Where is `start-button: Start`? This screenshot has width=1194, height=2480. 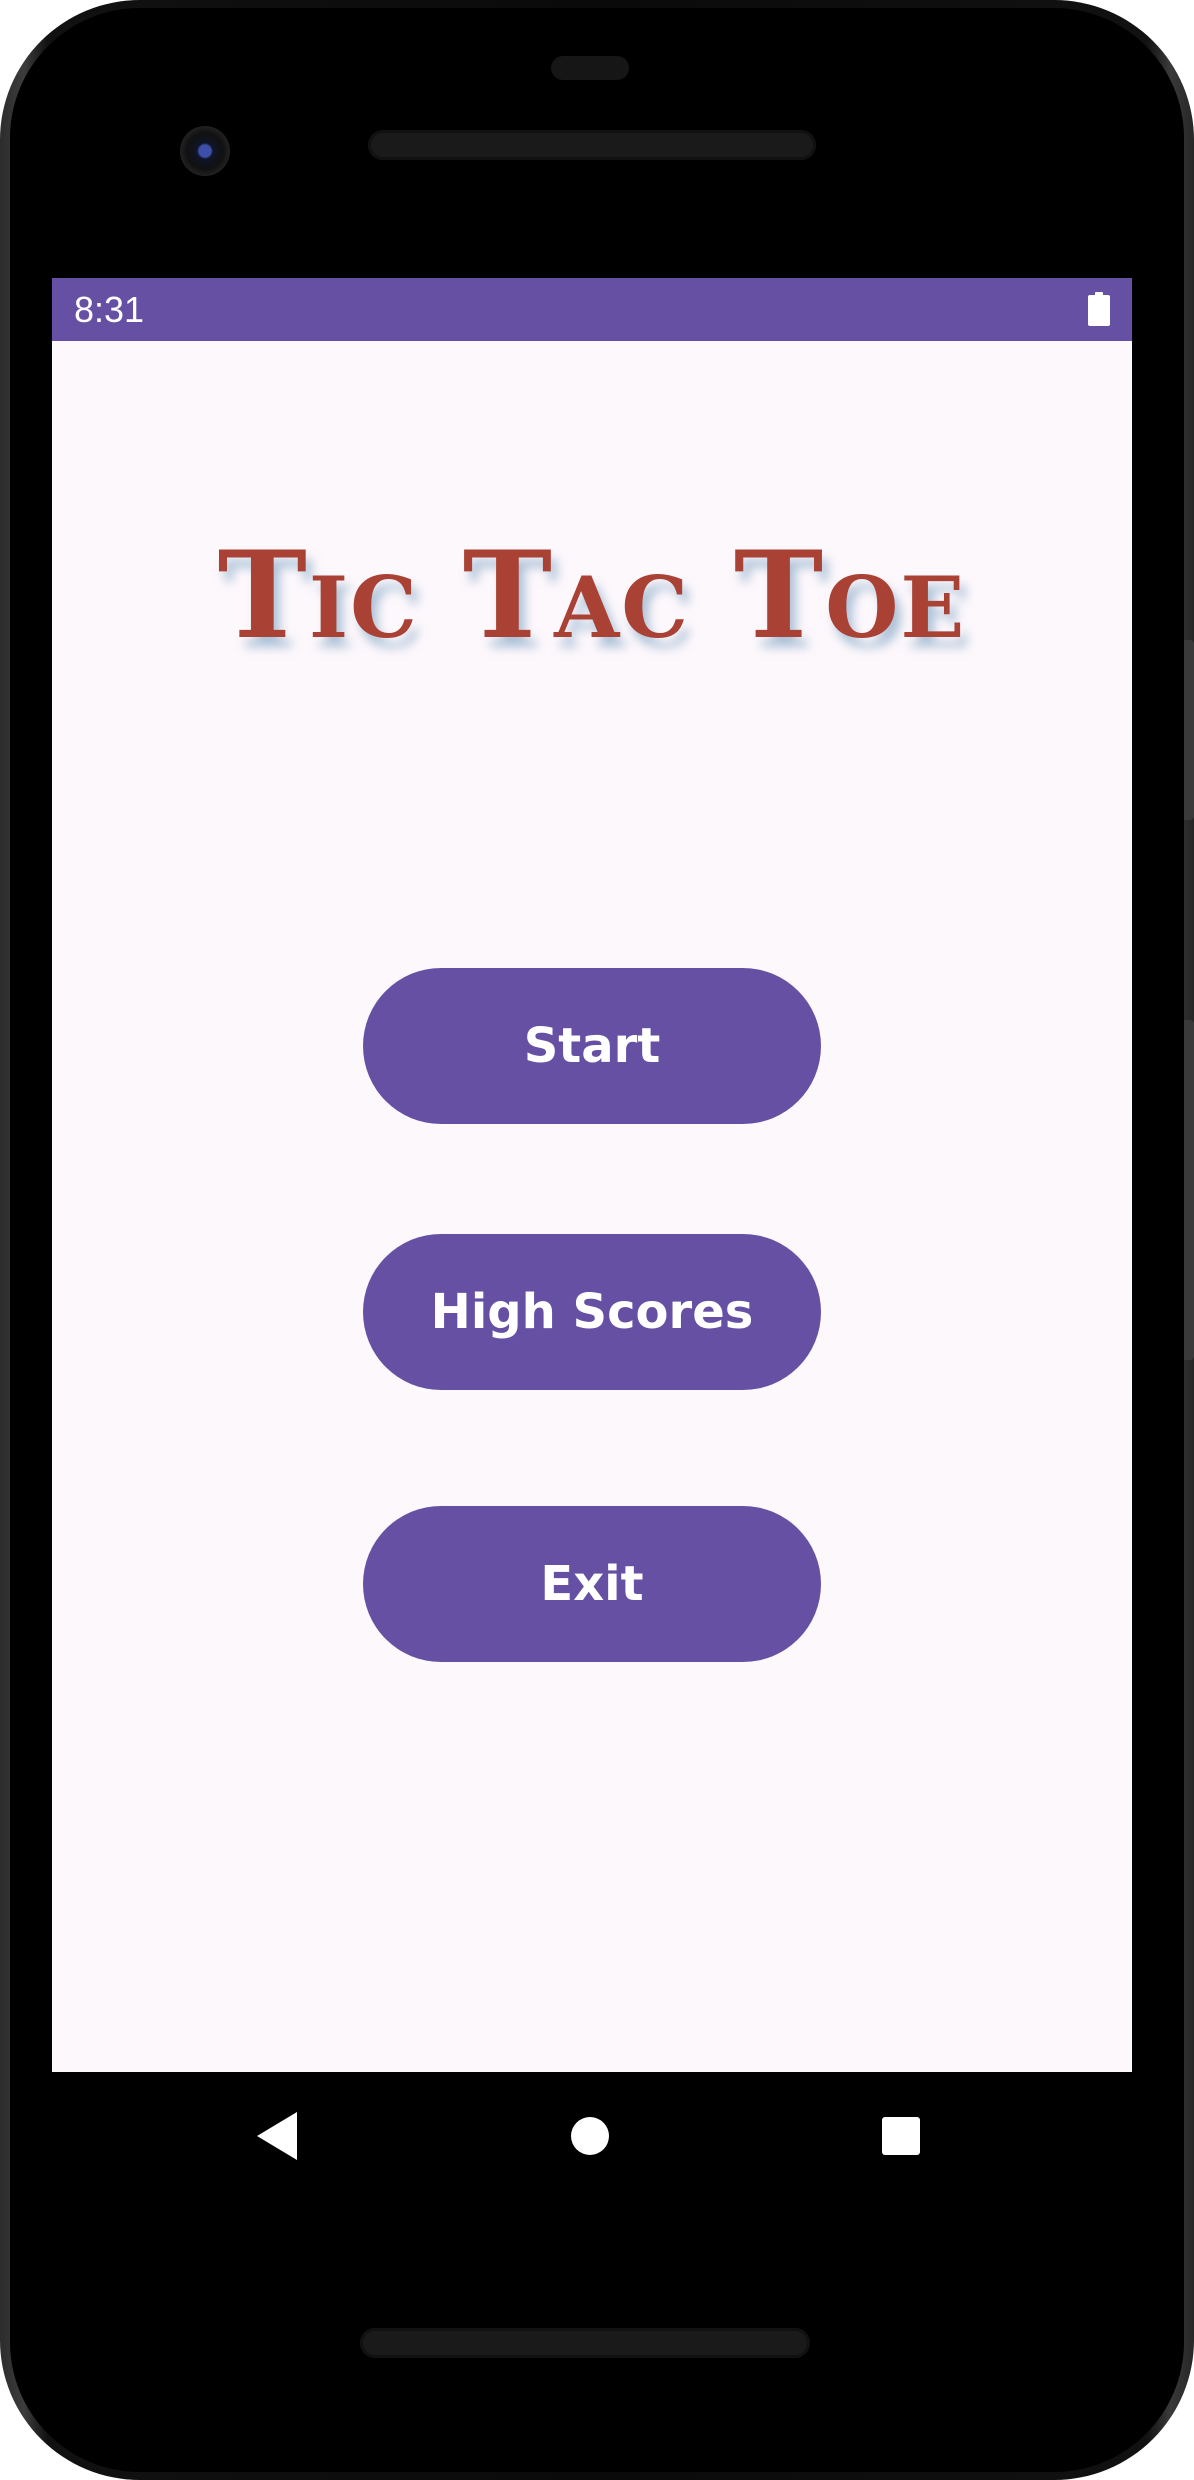 start-button: Start is located at coordinates (592, 1046).